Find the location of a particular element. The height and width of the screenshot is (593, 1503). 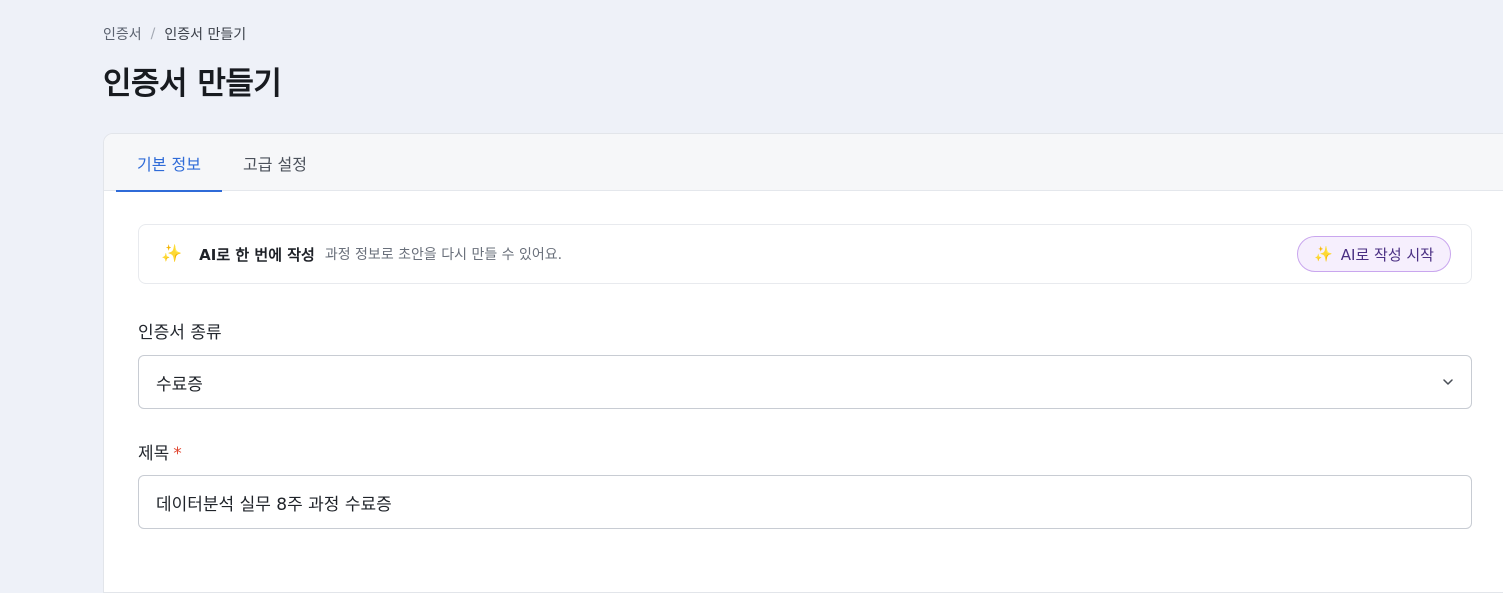

certificate-type-label: 인증서 종류 is located at coordinates (180, 333).